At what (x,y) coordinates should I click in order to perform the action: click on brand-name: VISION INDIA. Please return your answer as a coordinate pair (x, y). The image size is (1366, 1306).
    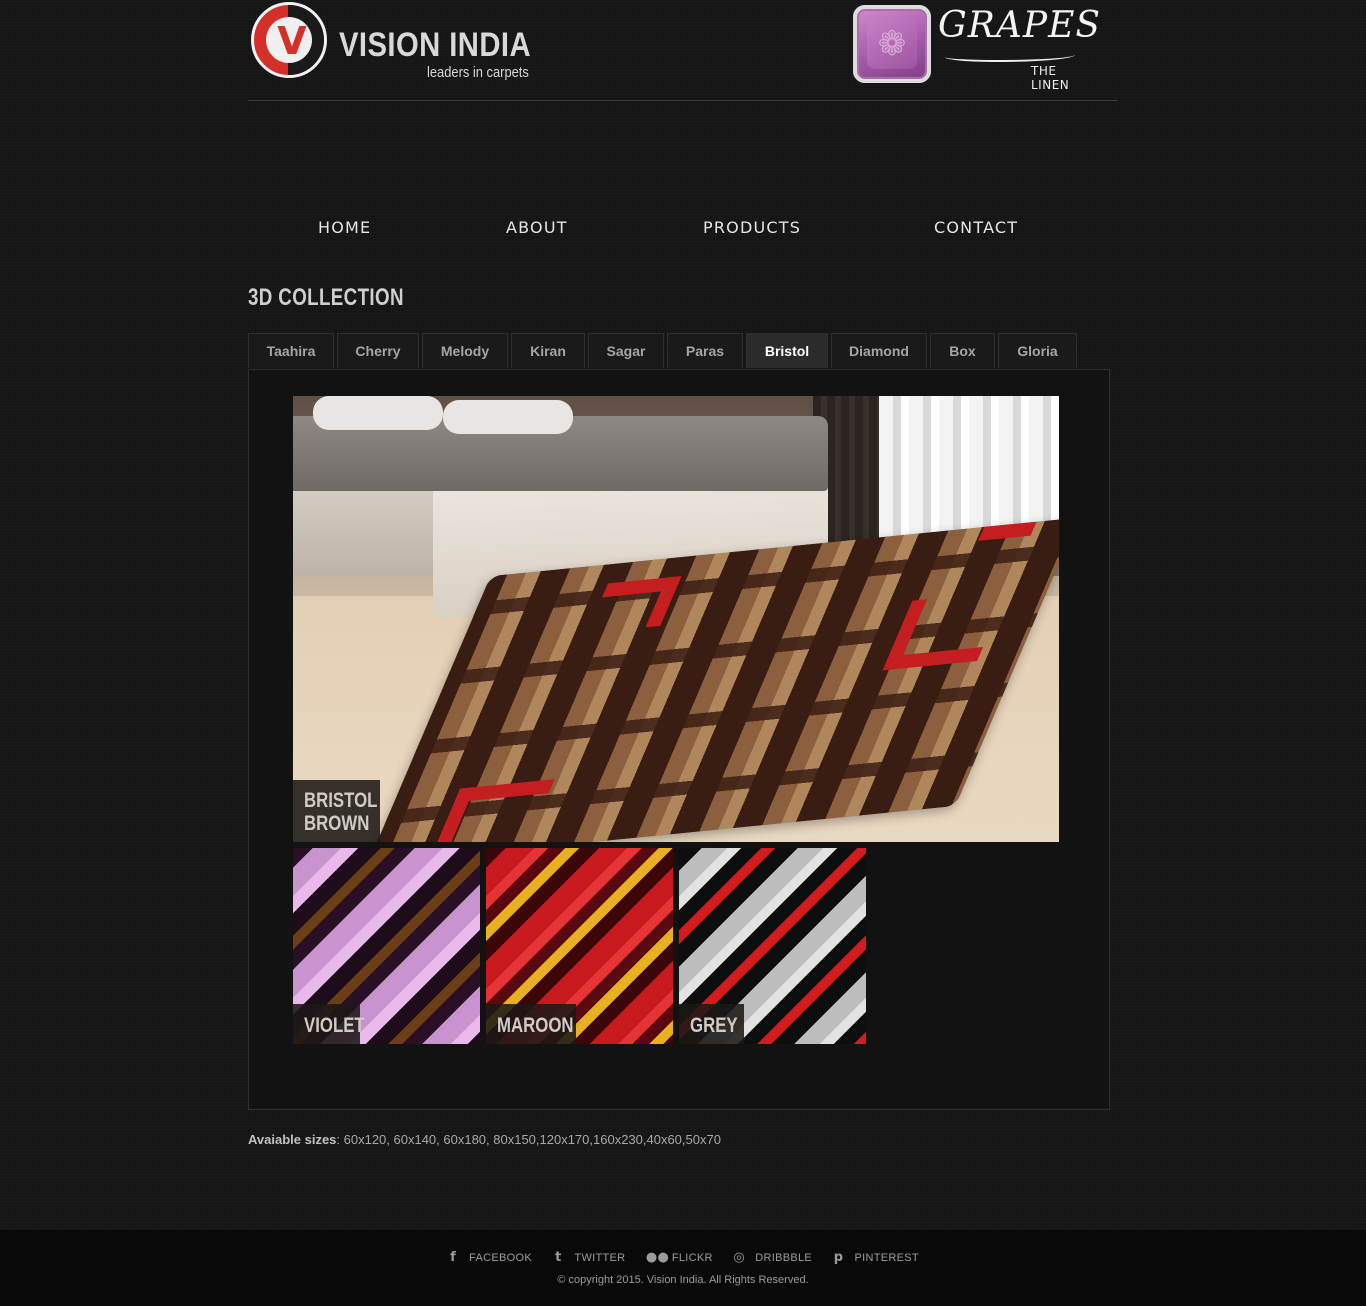
    Looking at the image, I should click on (435, 45).